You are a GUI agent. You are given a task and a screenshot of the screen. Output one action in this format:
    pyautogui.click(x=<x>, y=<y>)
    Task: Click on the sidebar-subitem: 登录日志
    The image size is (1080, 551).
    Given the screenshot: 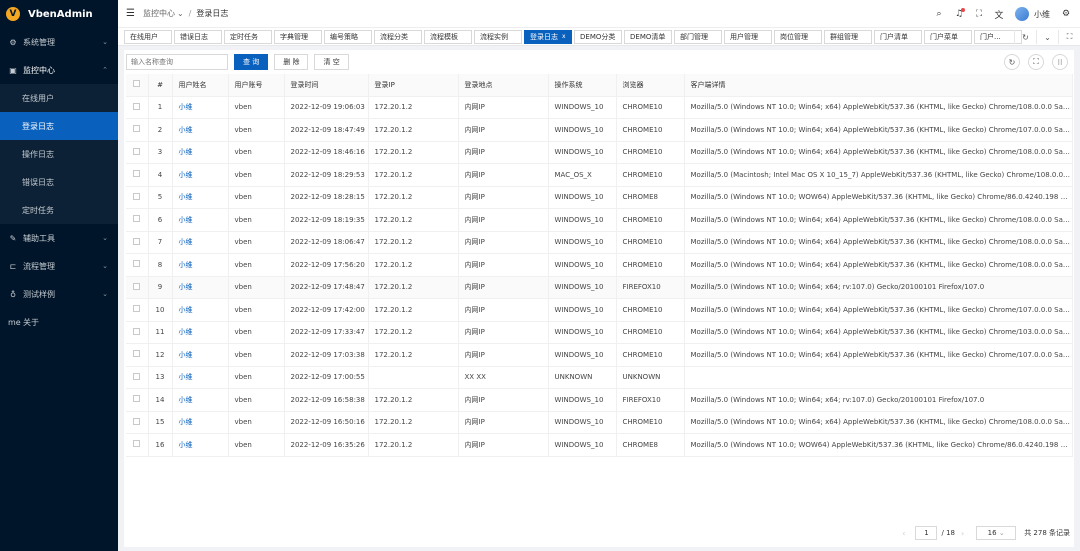 What is the action you would take?
    pyautogui.click(x=59, y=126)
    